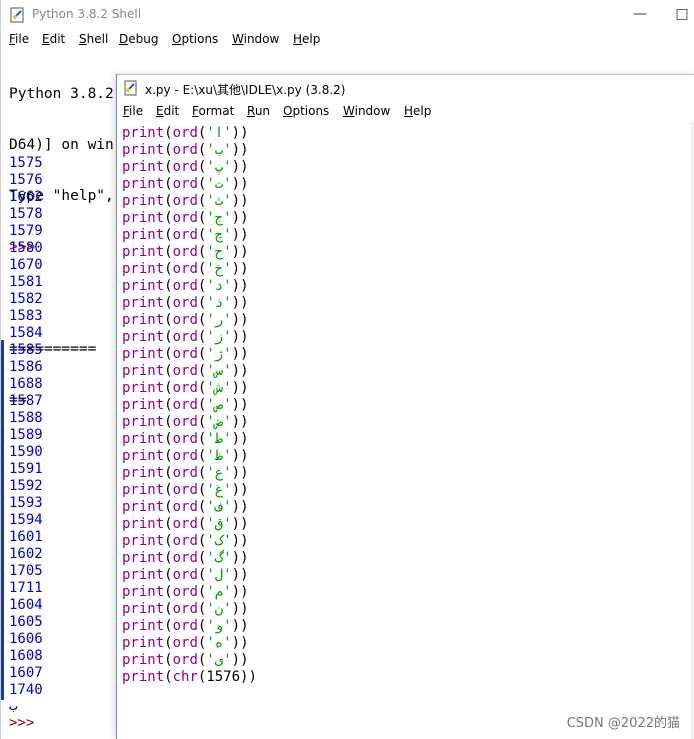 The width and height of the screenshot is (694, 739). What do you see at coordinates (189, 677) in the screenshot?
I see `code-line-chr: print(chr(1576))` at bounding box center [189, 677].